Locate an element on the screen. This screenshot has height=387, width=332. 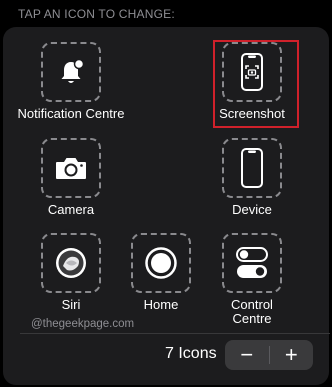
decrement-button: − is located at coordinates (247, 355).